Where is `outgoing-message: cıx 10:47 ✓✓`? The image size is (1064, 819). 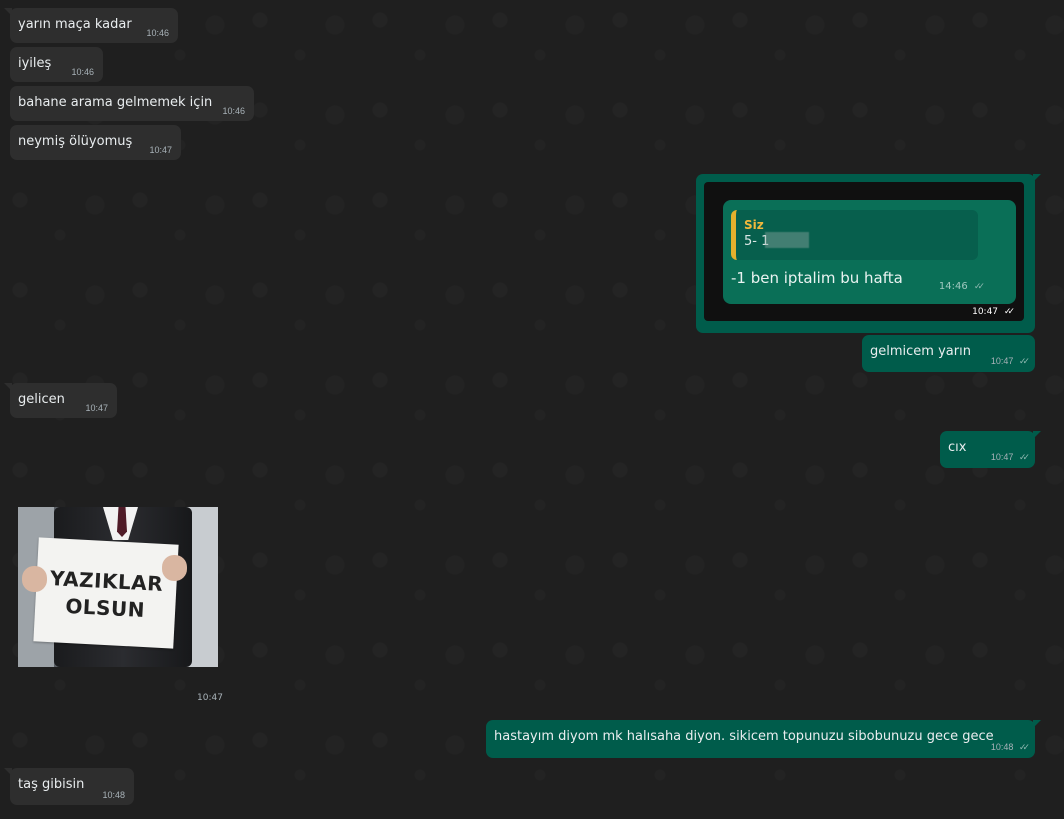
outgoing-message: cıx 10:47 ✓✓ is located at coordinates (990, 449).